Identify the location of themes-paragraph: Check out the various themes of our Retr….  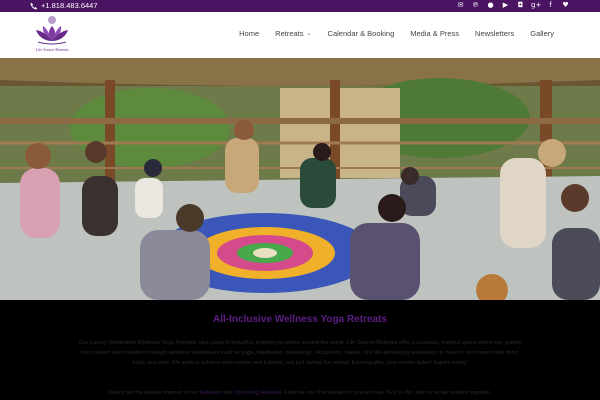
(300, 393).